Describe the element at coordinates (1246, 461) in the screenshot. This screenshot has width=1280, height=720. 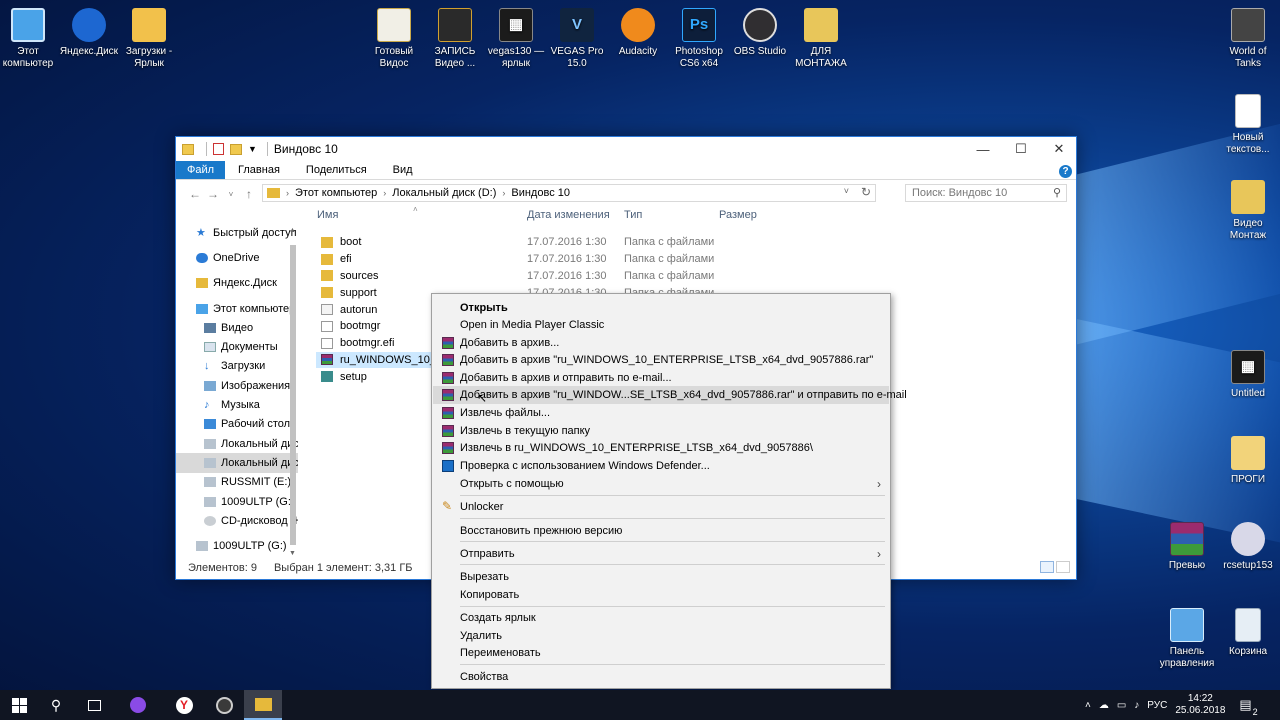
I see `desktop-icon-progi: ПРОГИ` at that location.